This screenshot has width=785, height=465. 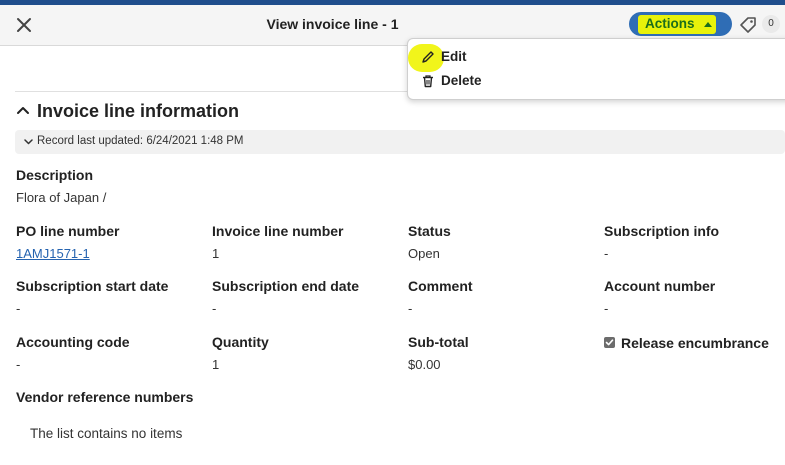 What do you see at coordinates (67, 242) in the screenshot?
I see `field-po-line-number: PO line number 1AMJ1571-1` at bounding box center [67, 242].